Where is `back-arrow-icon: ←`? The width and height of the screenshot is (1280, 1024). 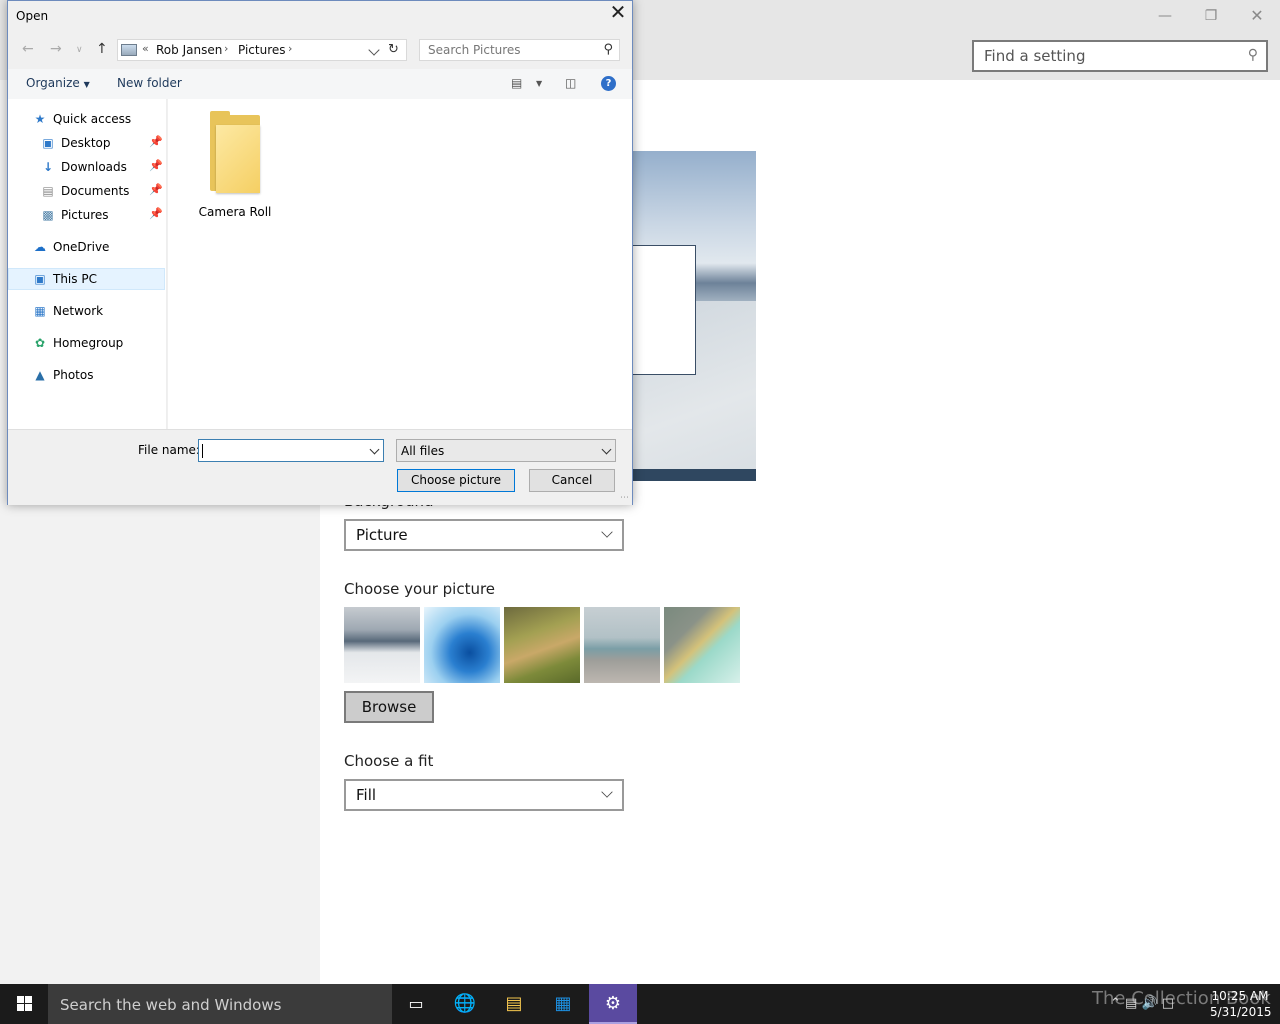 back-arrow-icon: ← is located at coordinates (28, 49).